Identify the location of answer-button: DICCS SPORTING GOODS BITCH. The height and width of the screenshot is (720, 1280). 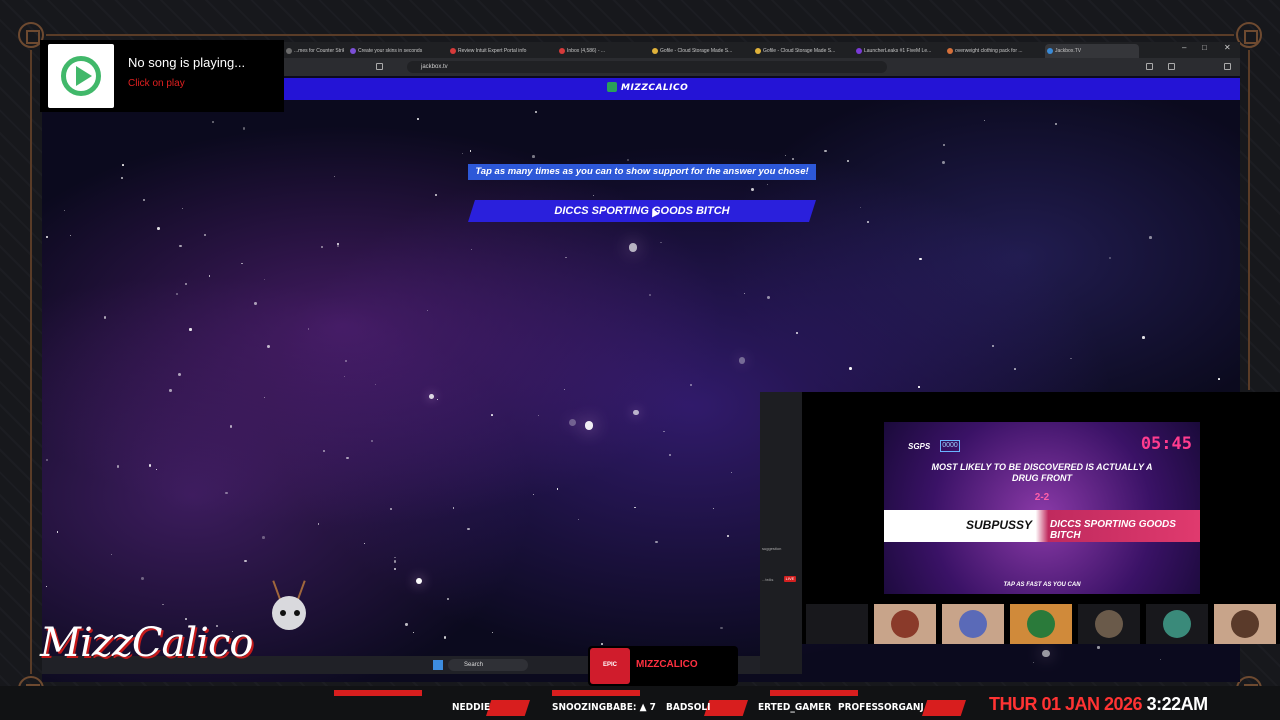
(642, 211).